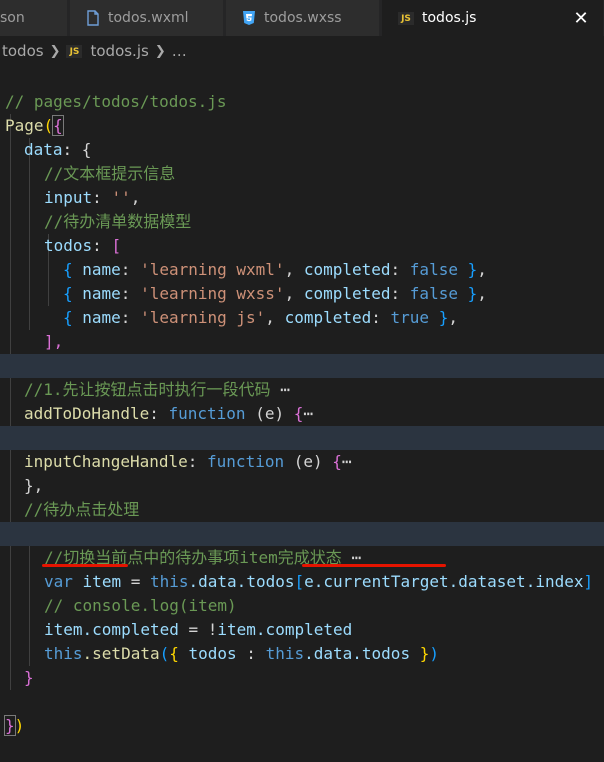 The height and width of the screenshot is (762, 604). Describe the element at coordinates (29, 677) in the screenshot. I see `code-line: }` at that location.